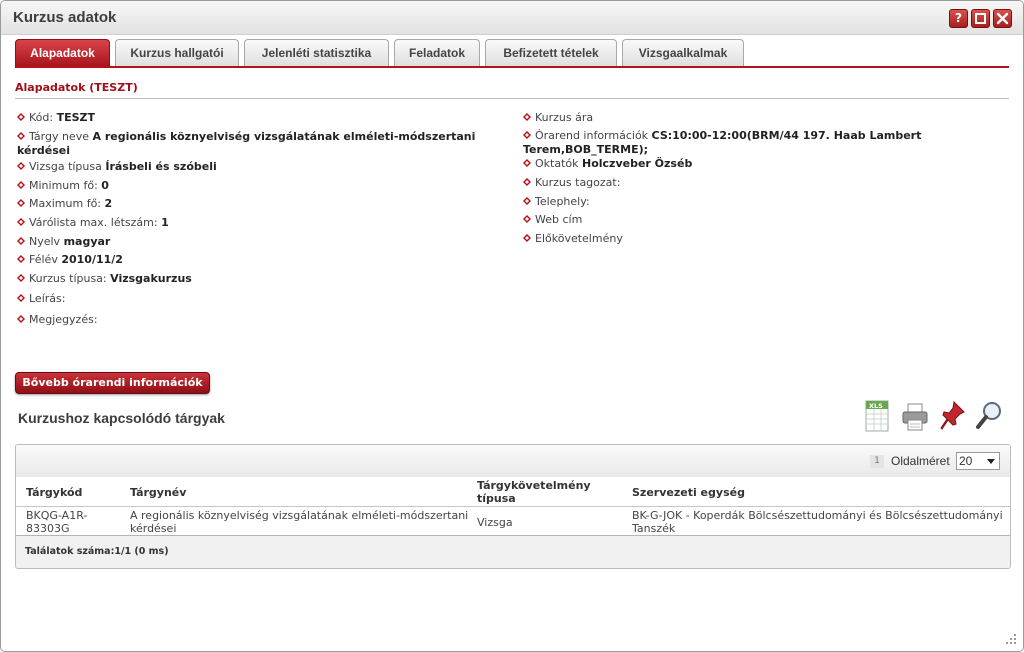 This screenshot has height=652, width=1024. I want to click on title-bar: Kurzus adatok ?, so click(512, 18).